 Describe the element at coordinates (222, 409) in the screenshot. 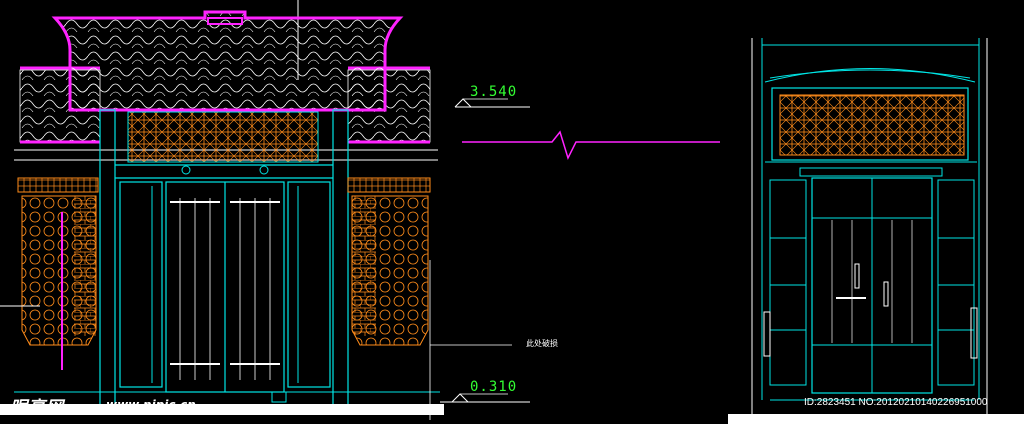

I see `watermark-bar-left` at that location.